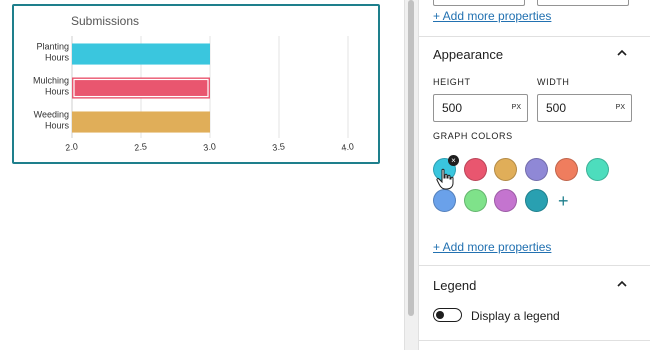  What do you see at coordinates (620, 107) in the screenshot?
I see `width-unit: PX` at bounding box center [620, 107].